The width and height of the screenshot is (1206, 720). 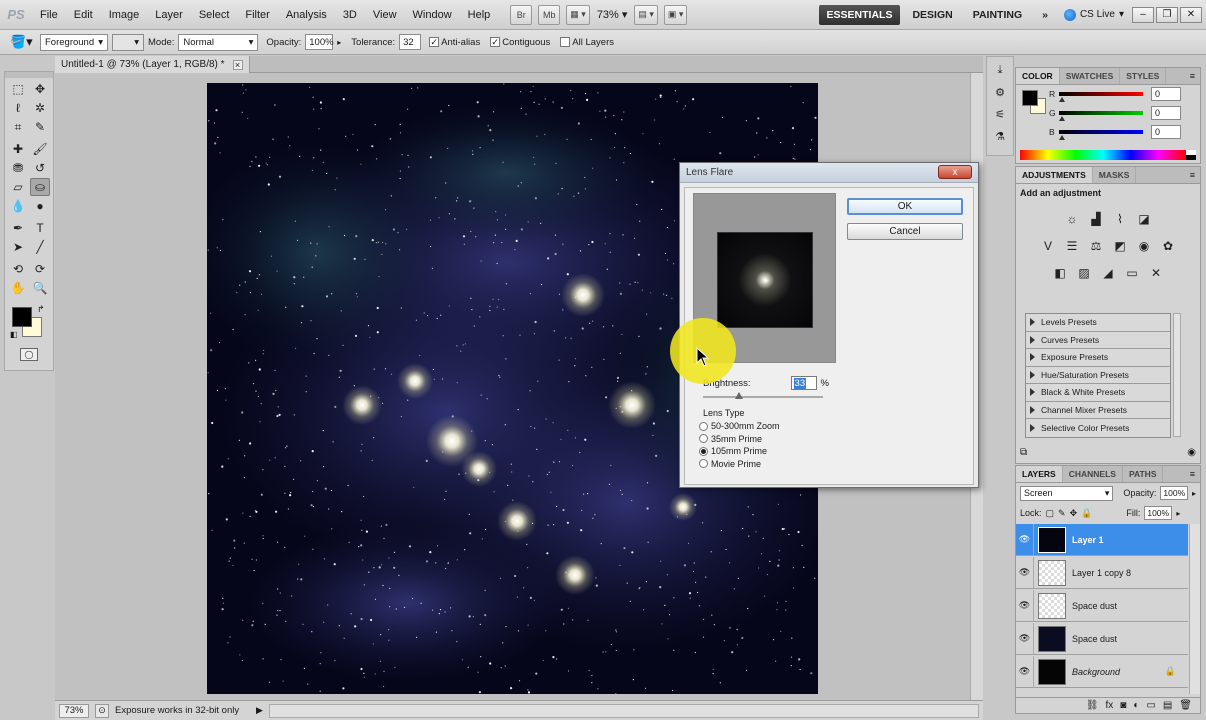 What do you see at coordinates (18, 149) in the screenshot?
I see `healing-brush-tool-icon: ✚` at bounding box center [18, 149].